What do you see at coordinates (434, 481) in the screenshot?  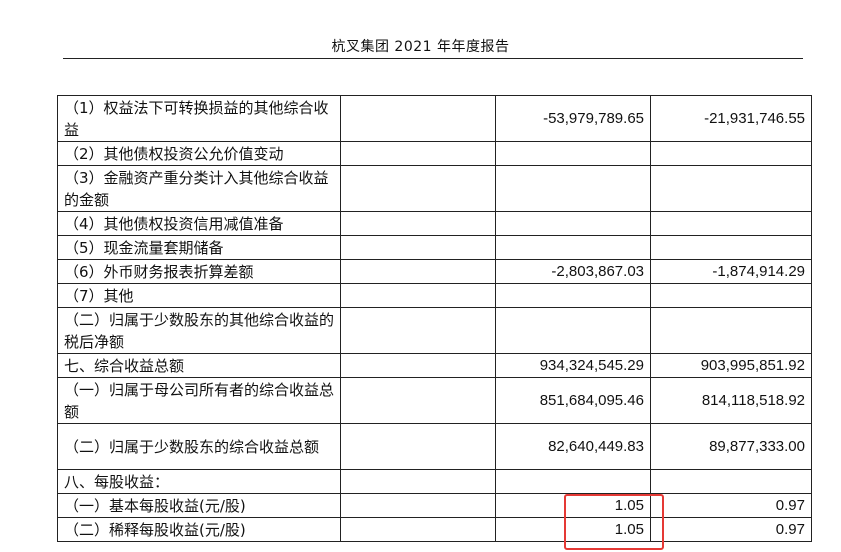 I see `table-row: 八、每股收益：` at bounding box center [434, 481].